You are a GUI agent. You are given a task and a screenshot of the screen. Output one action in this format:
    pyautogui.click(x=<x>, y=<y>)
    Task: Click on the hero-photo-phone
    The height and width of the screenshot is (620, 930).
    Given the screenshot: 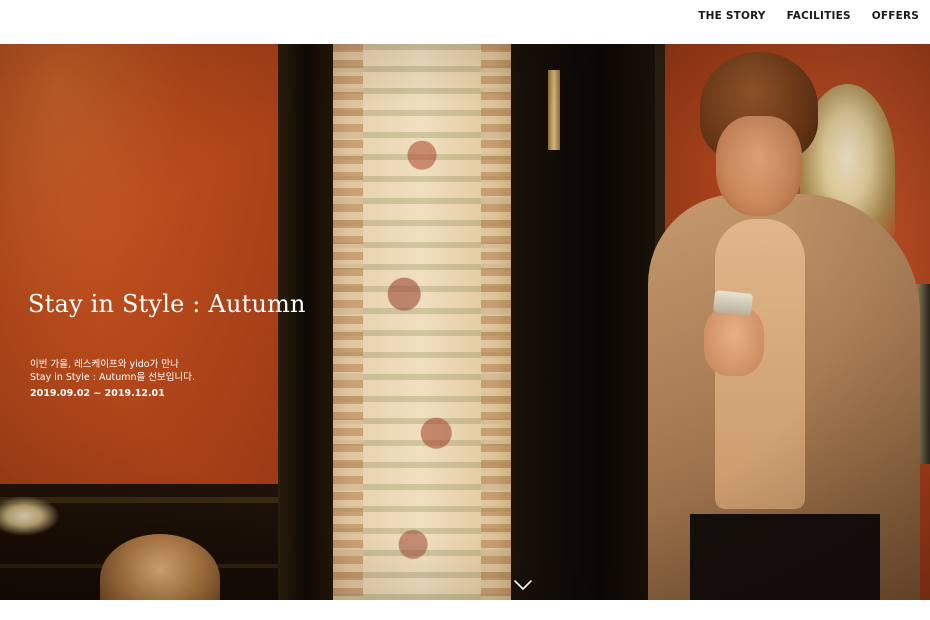 What is the action you would take?
    pyautogui.click(x=733, y=303)
    